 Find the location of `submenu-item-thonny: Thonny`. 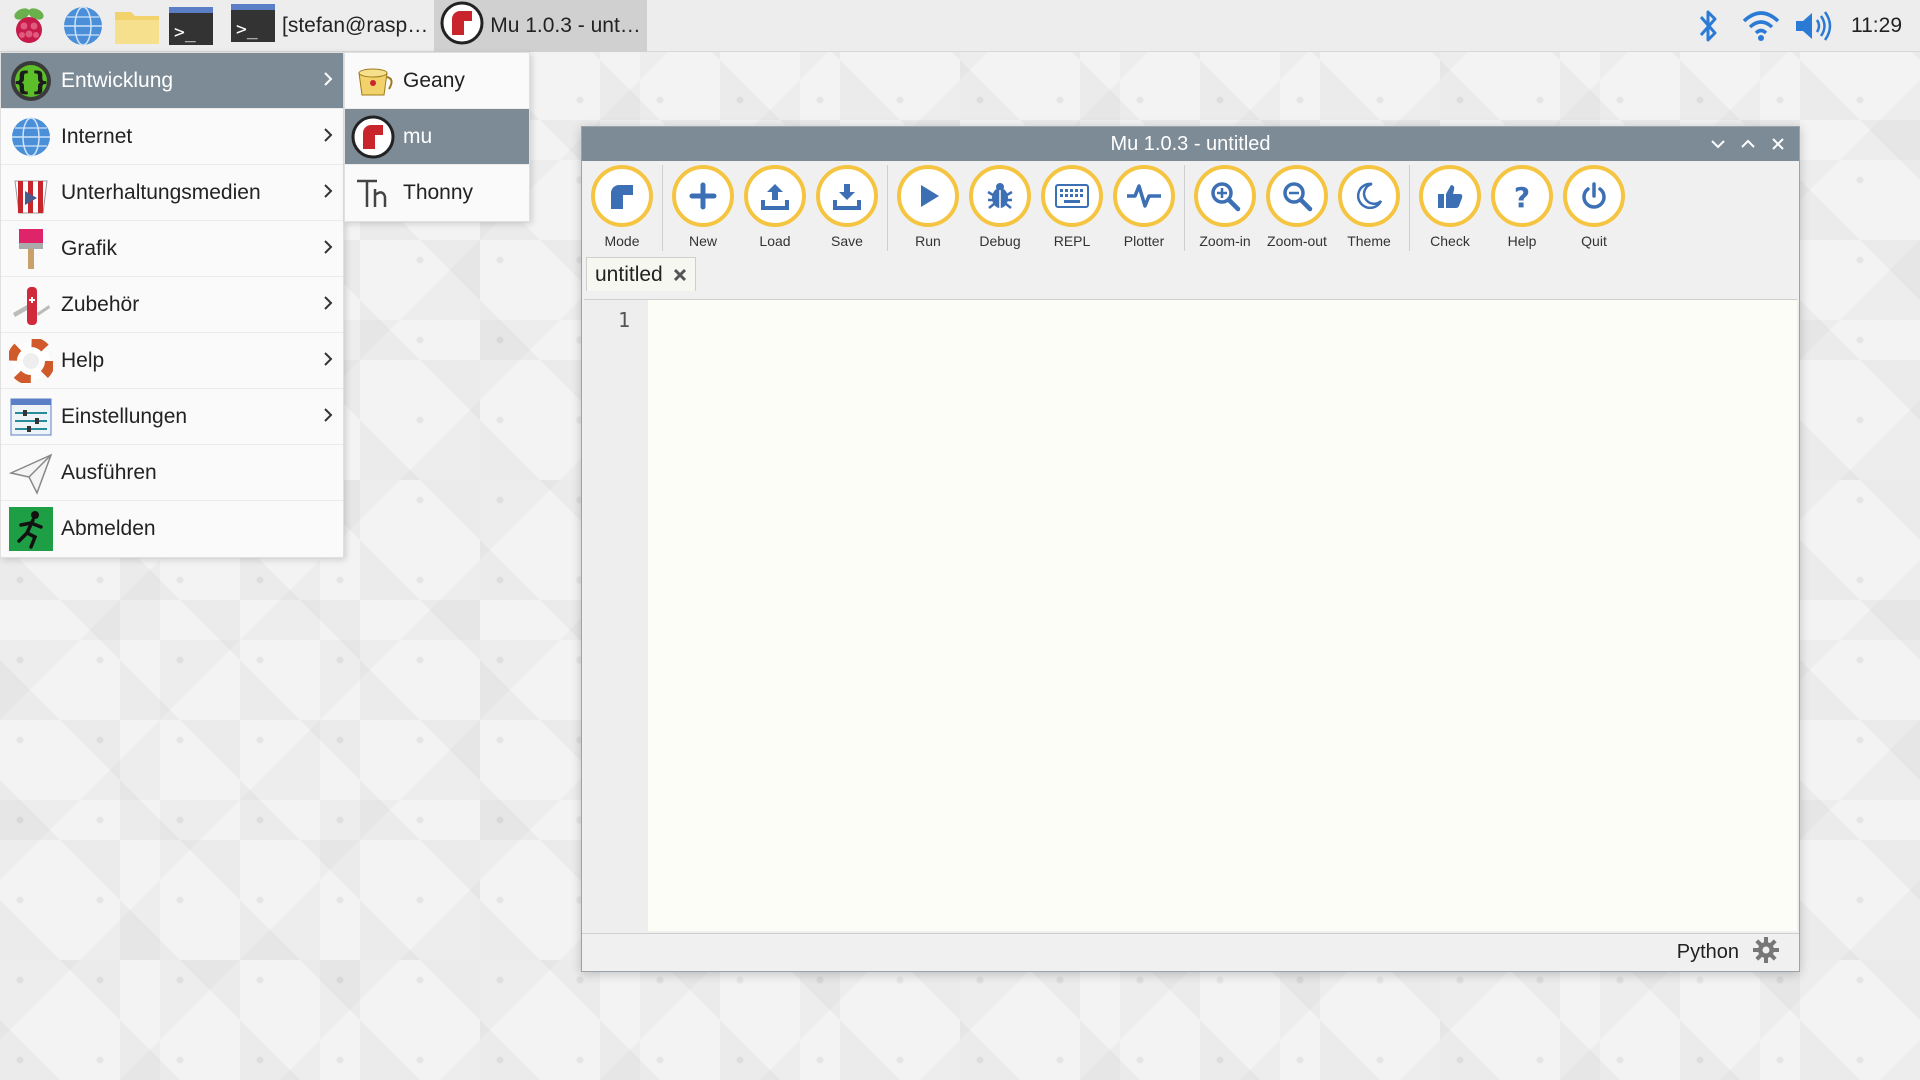

submenu-item-thonny: Thonny is located at coordinates (437, 193).